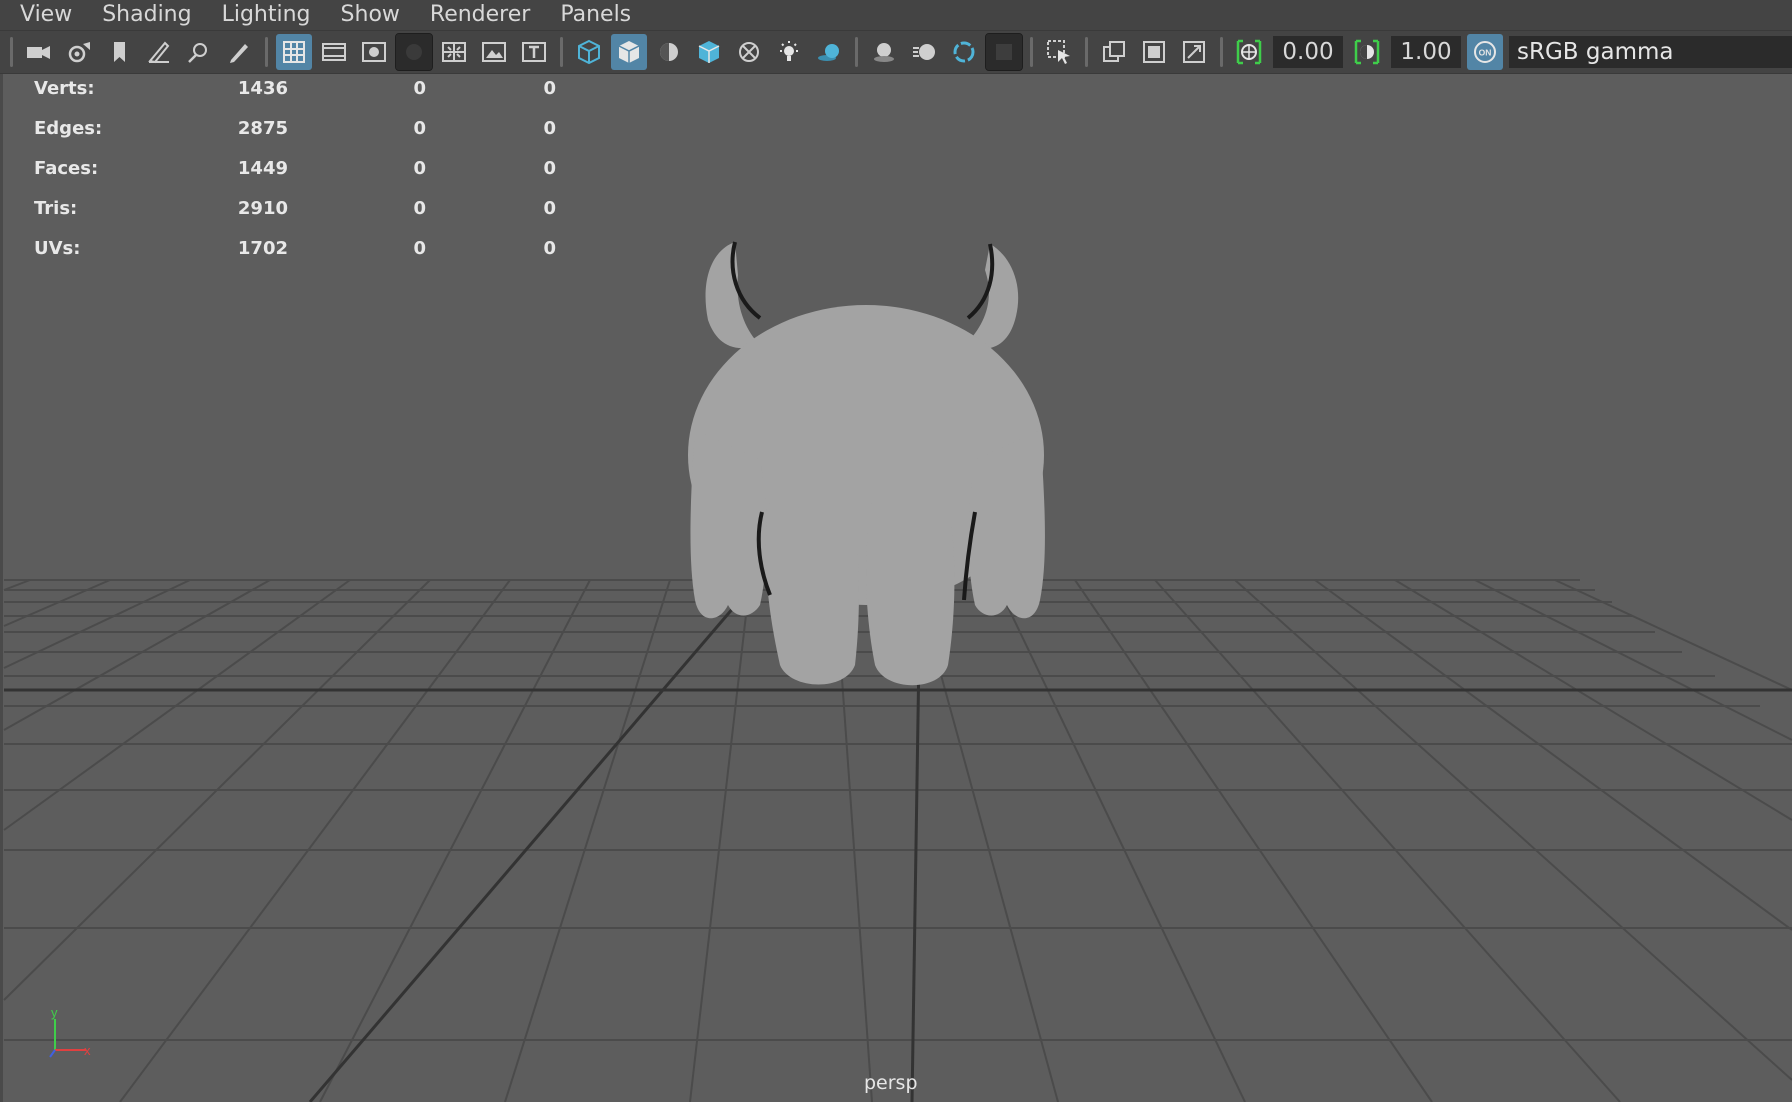 The image size is (1792, 1102). Describe the element at coordinates (829, 52) in the screenshot. I see `shadows-icon` at that location.